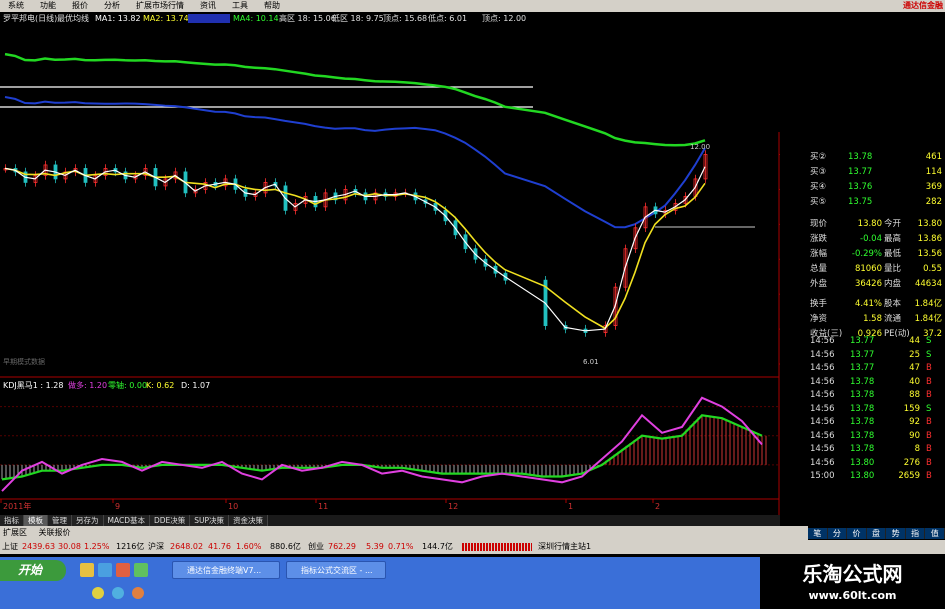 The height and width of the screenshot is (609, 945). I want to click on tick-row: 14:56 13.77 25 S, so click(876, 355).